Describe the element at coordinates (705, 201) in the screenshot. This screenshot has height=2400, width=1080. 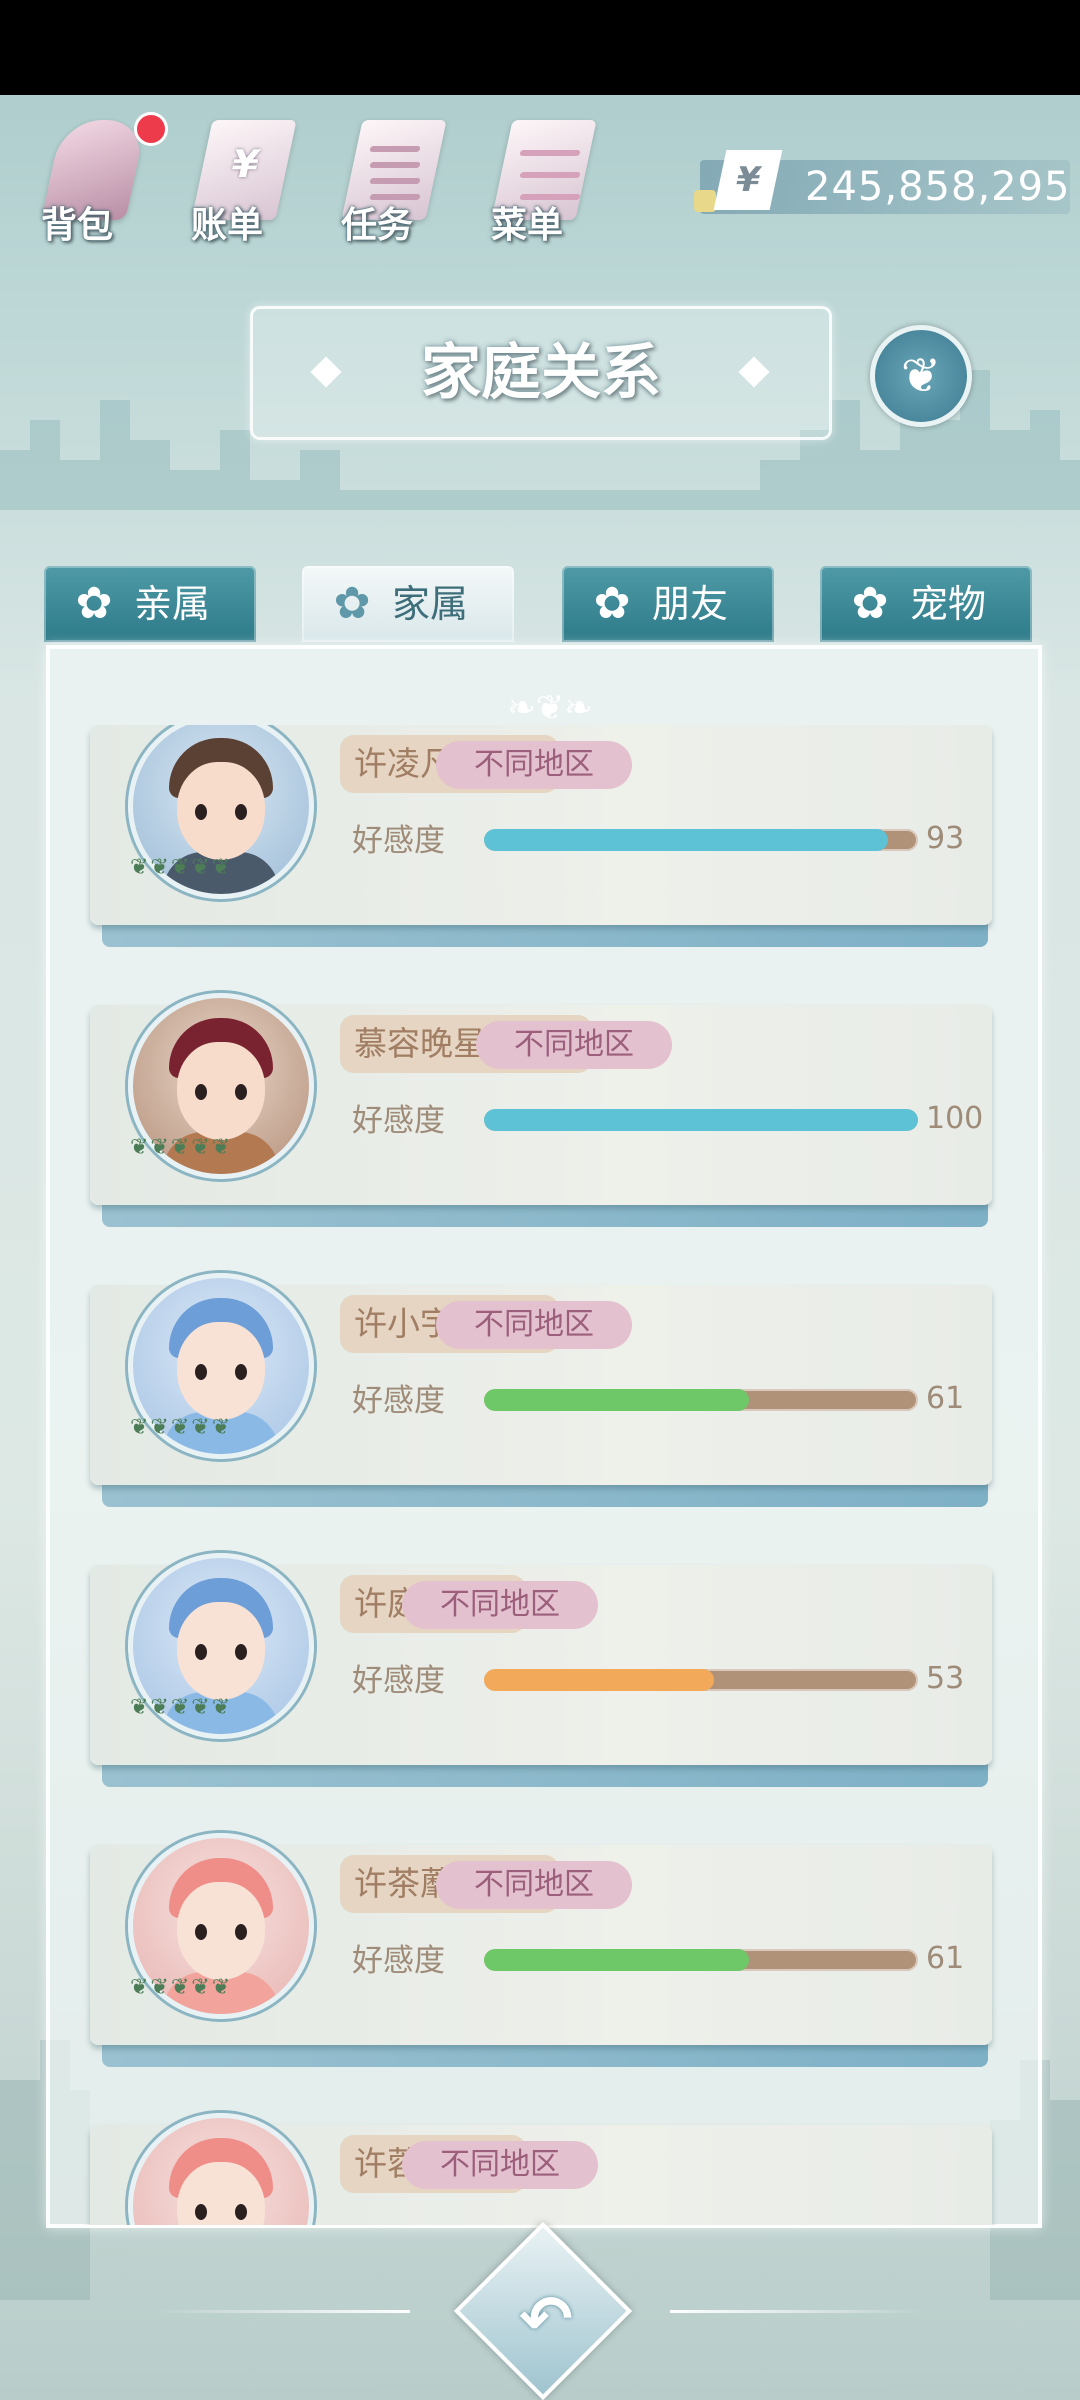
I see `coin-icon` at that location.